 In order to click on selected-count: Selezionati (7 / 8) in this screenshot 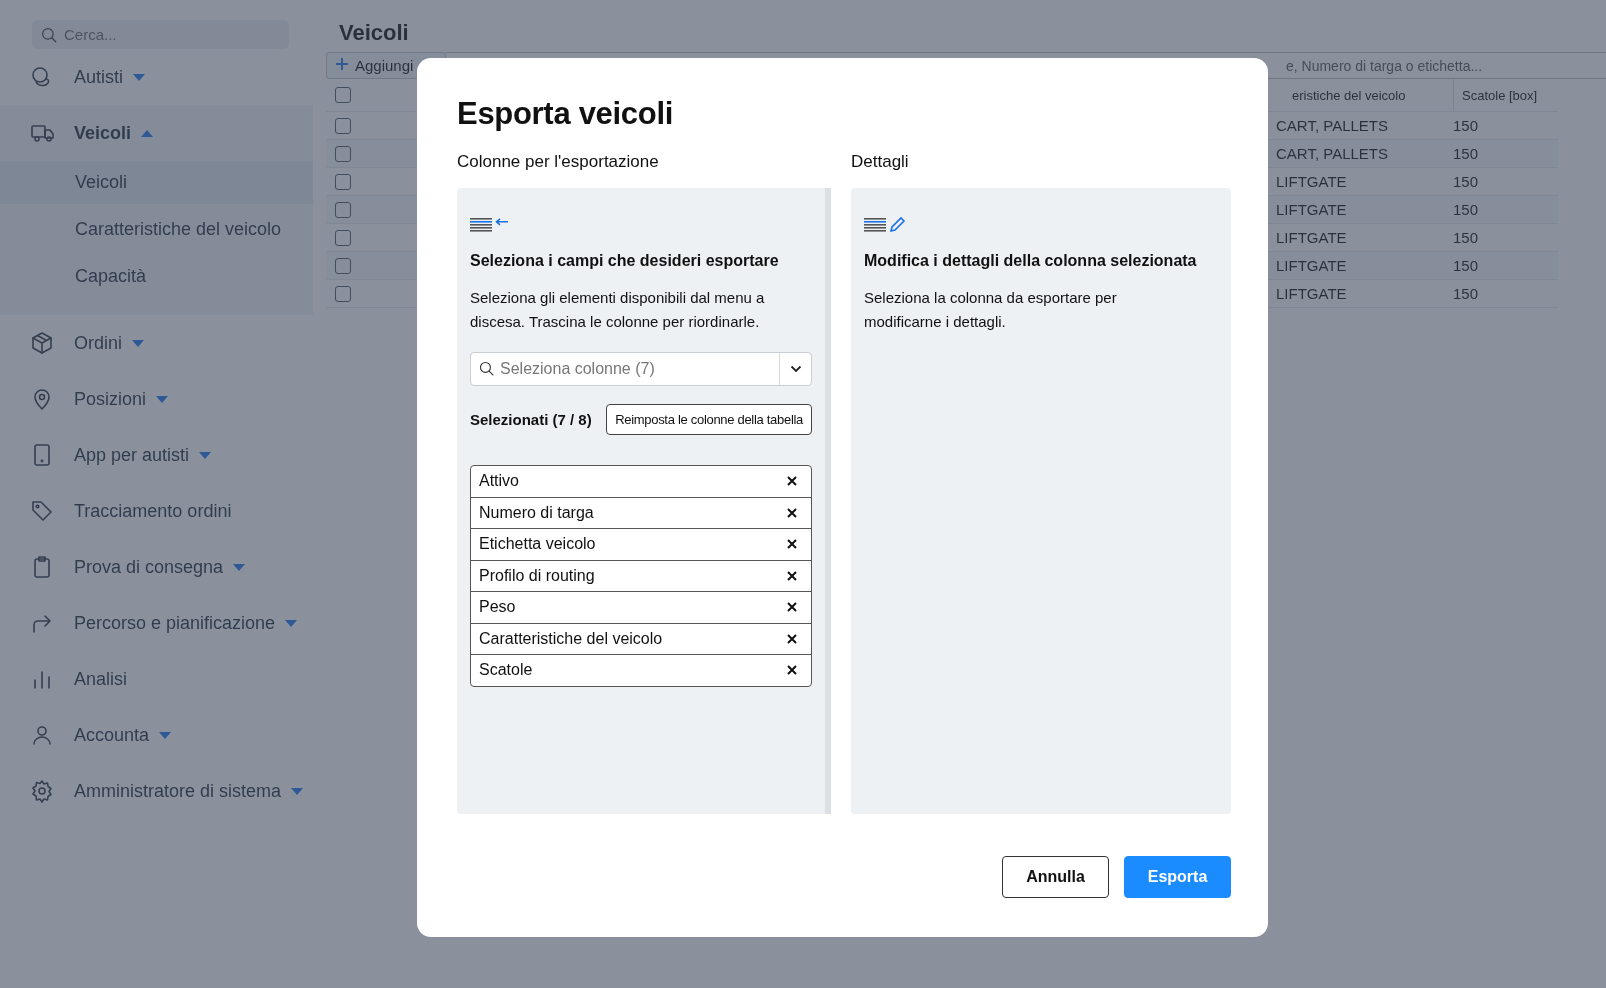, I will do `click(531, 419)`.